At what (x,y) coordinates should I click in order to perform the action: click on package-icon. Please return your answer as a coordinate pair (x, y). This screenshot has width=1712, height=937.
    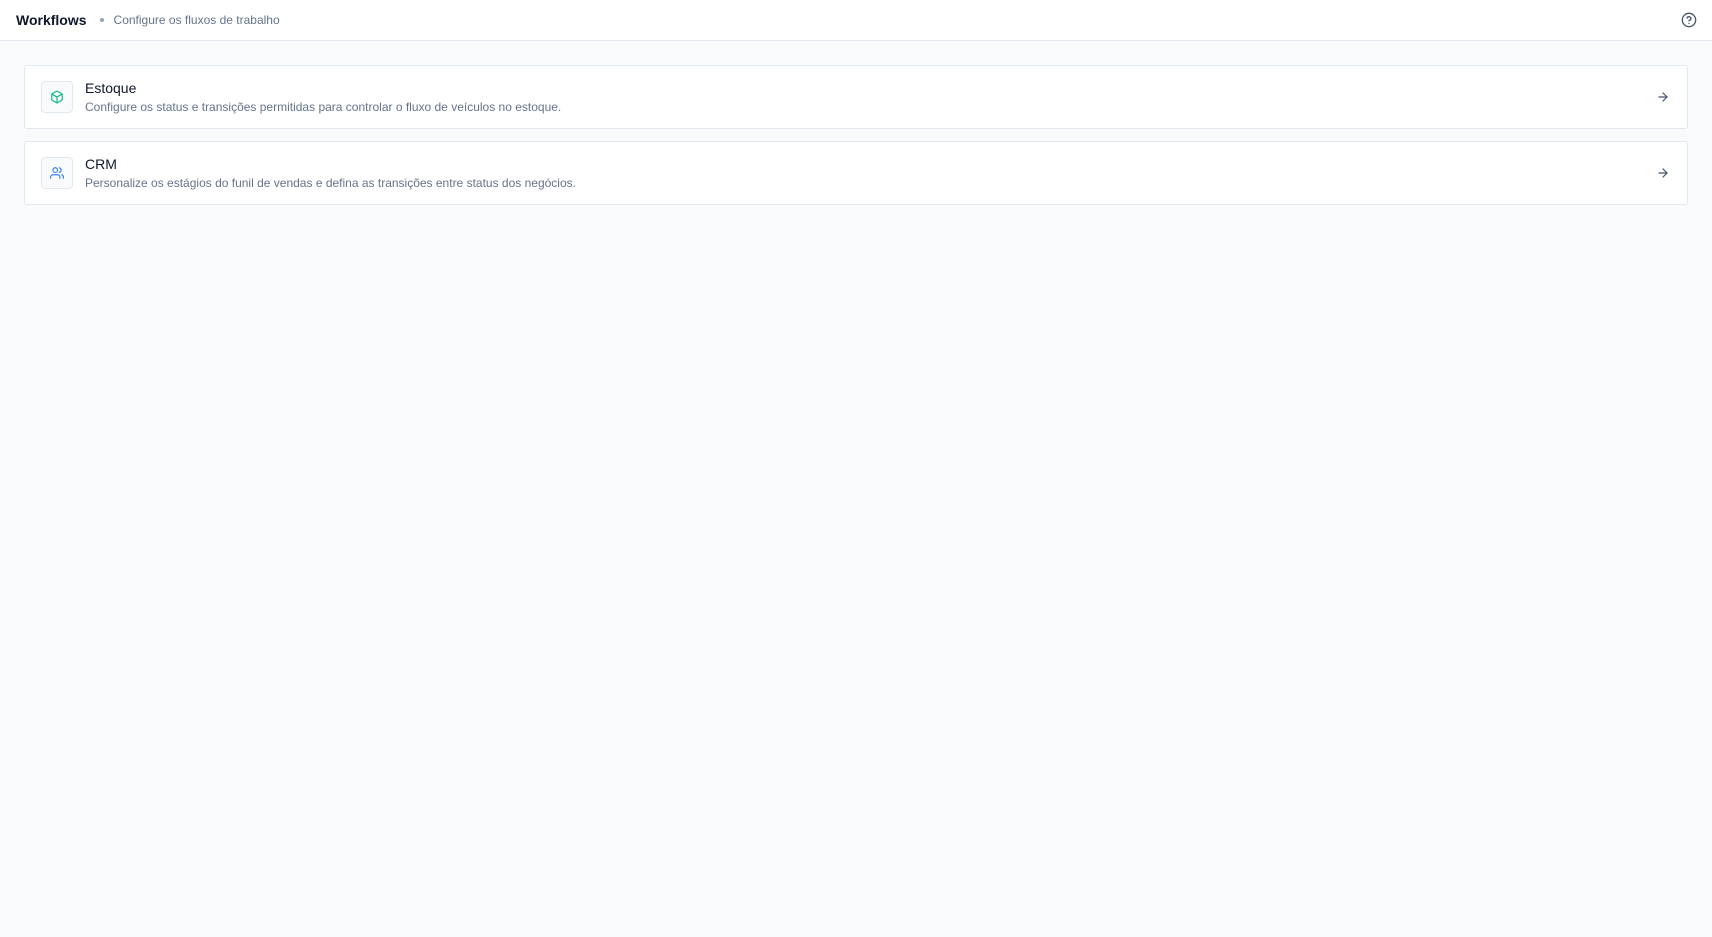
    Looking at the image, I should click on (57, 97).